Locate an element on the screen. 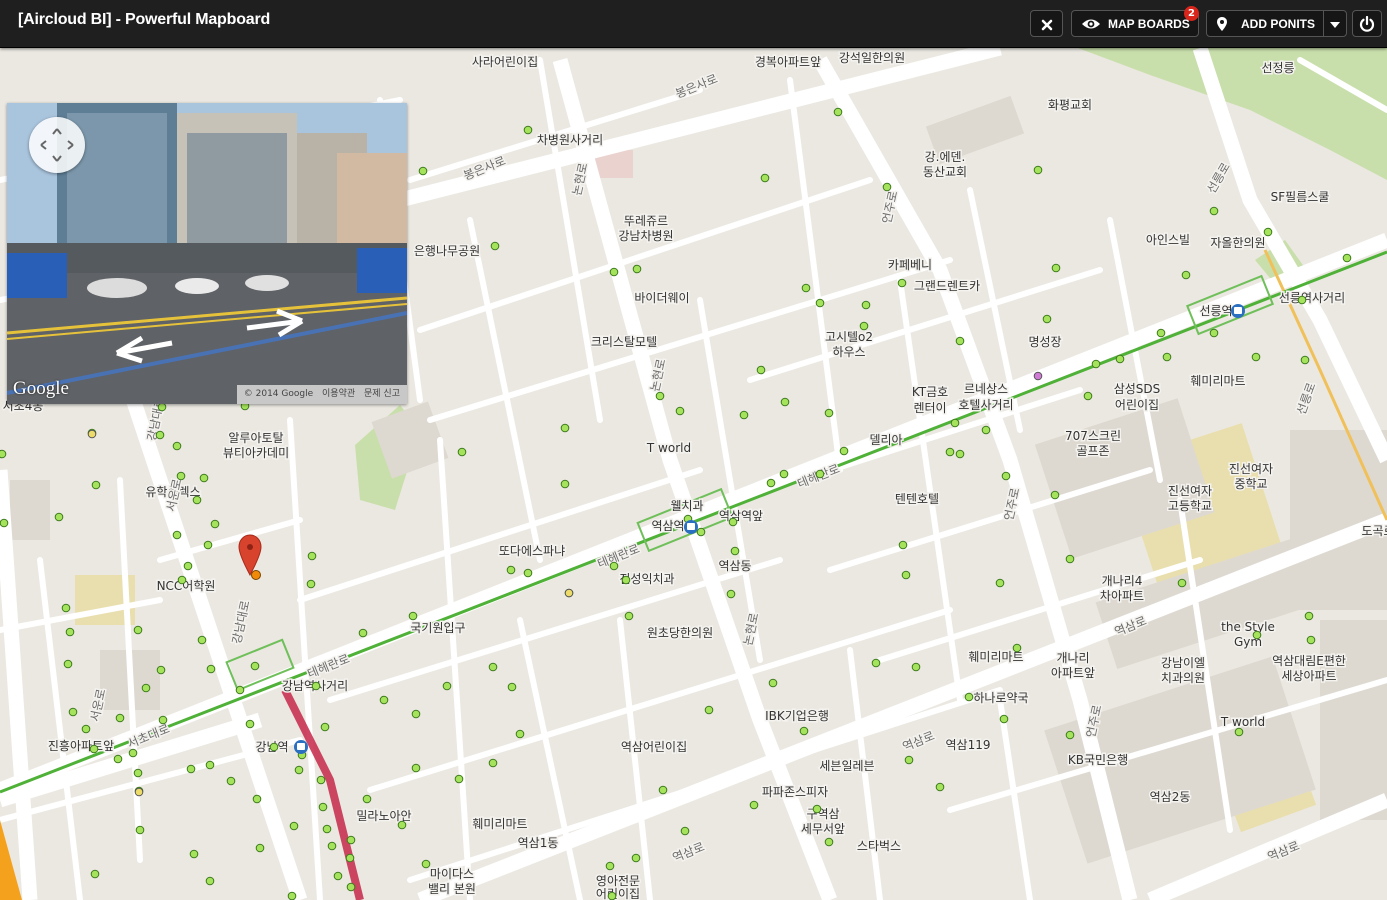  logout-button is located at coordinates (1367, 23).